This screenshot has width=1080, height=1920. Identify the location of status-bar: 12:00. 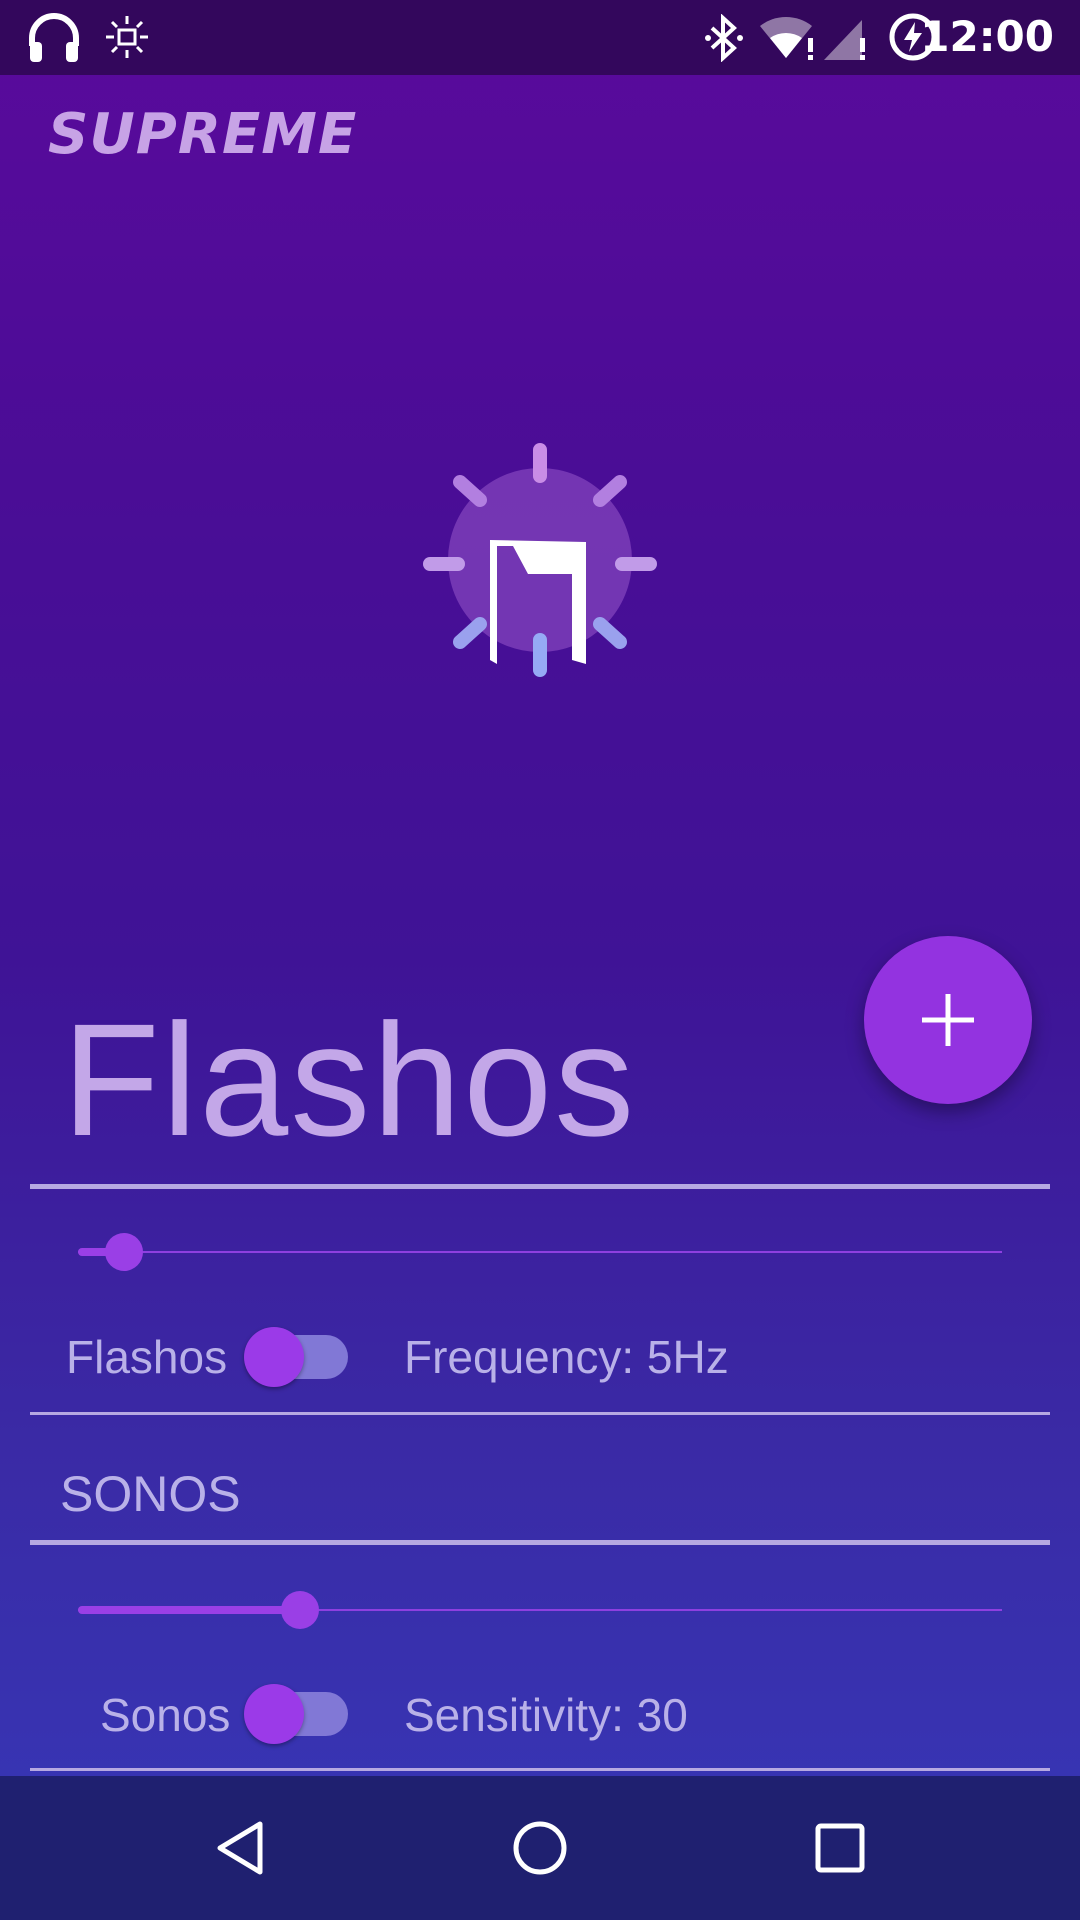
(540, 37).